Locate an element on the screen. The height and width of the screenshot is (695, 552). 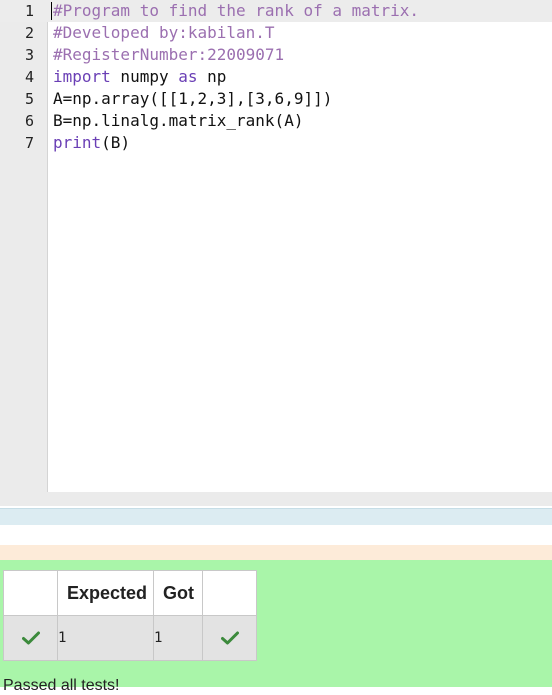
line-number: 6 is located at coordinates (29, 121).